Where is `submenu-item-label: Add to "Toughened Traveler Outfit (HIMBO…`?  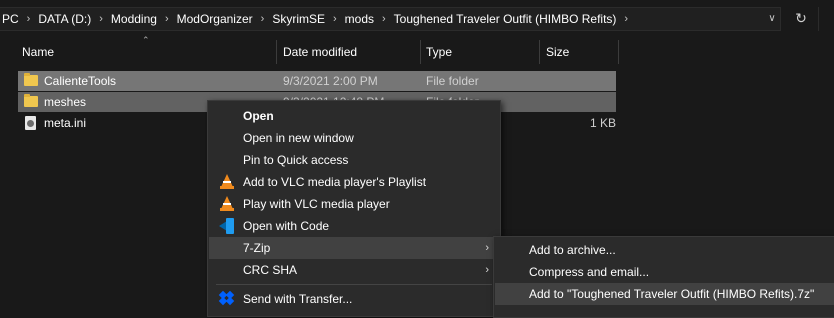 submenu-item-label: Add to "Toughened Traveler Outfit (HIMBO… is located at coordinates (672, 294).